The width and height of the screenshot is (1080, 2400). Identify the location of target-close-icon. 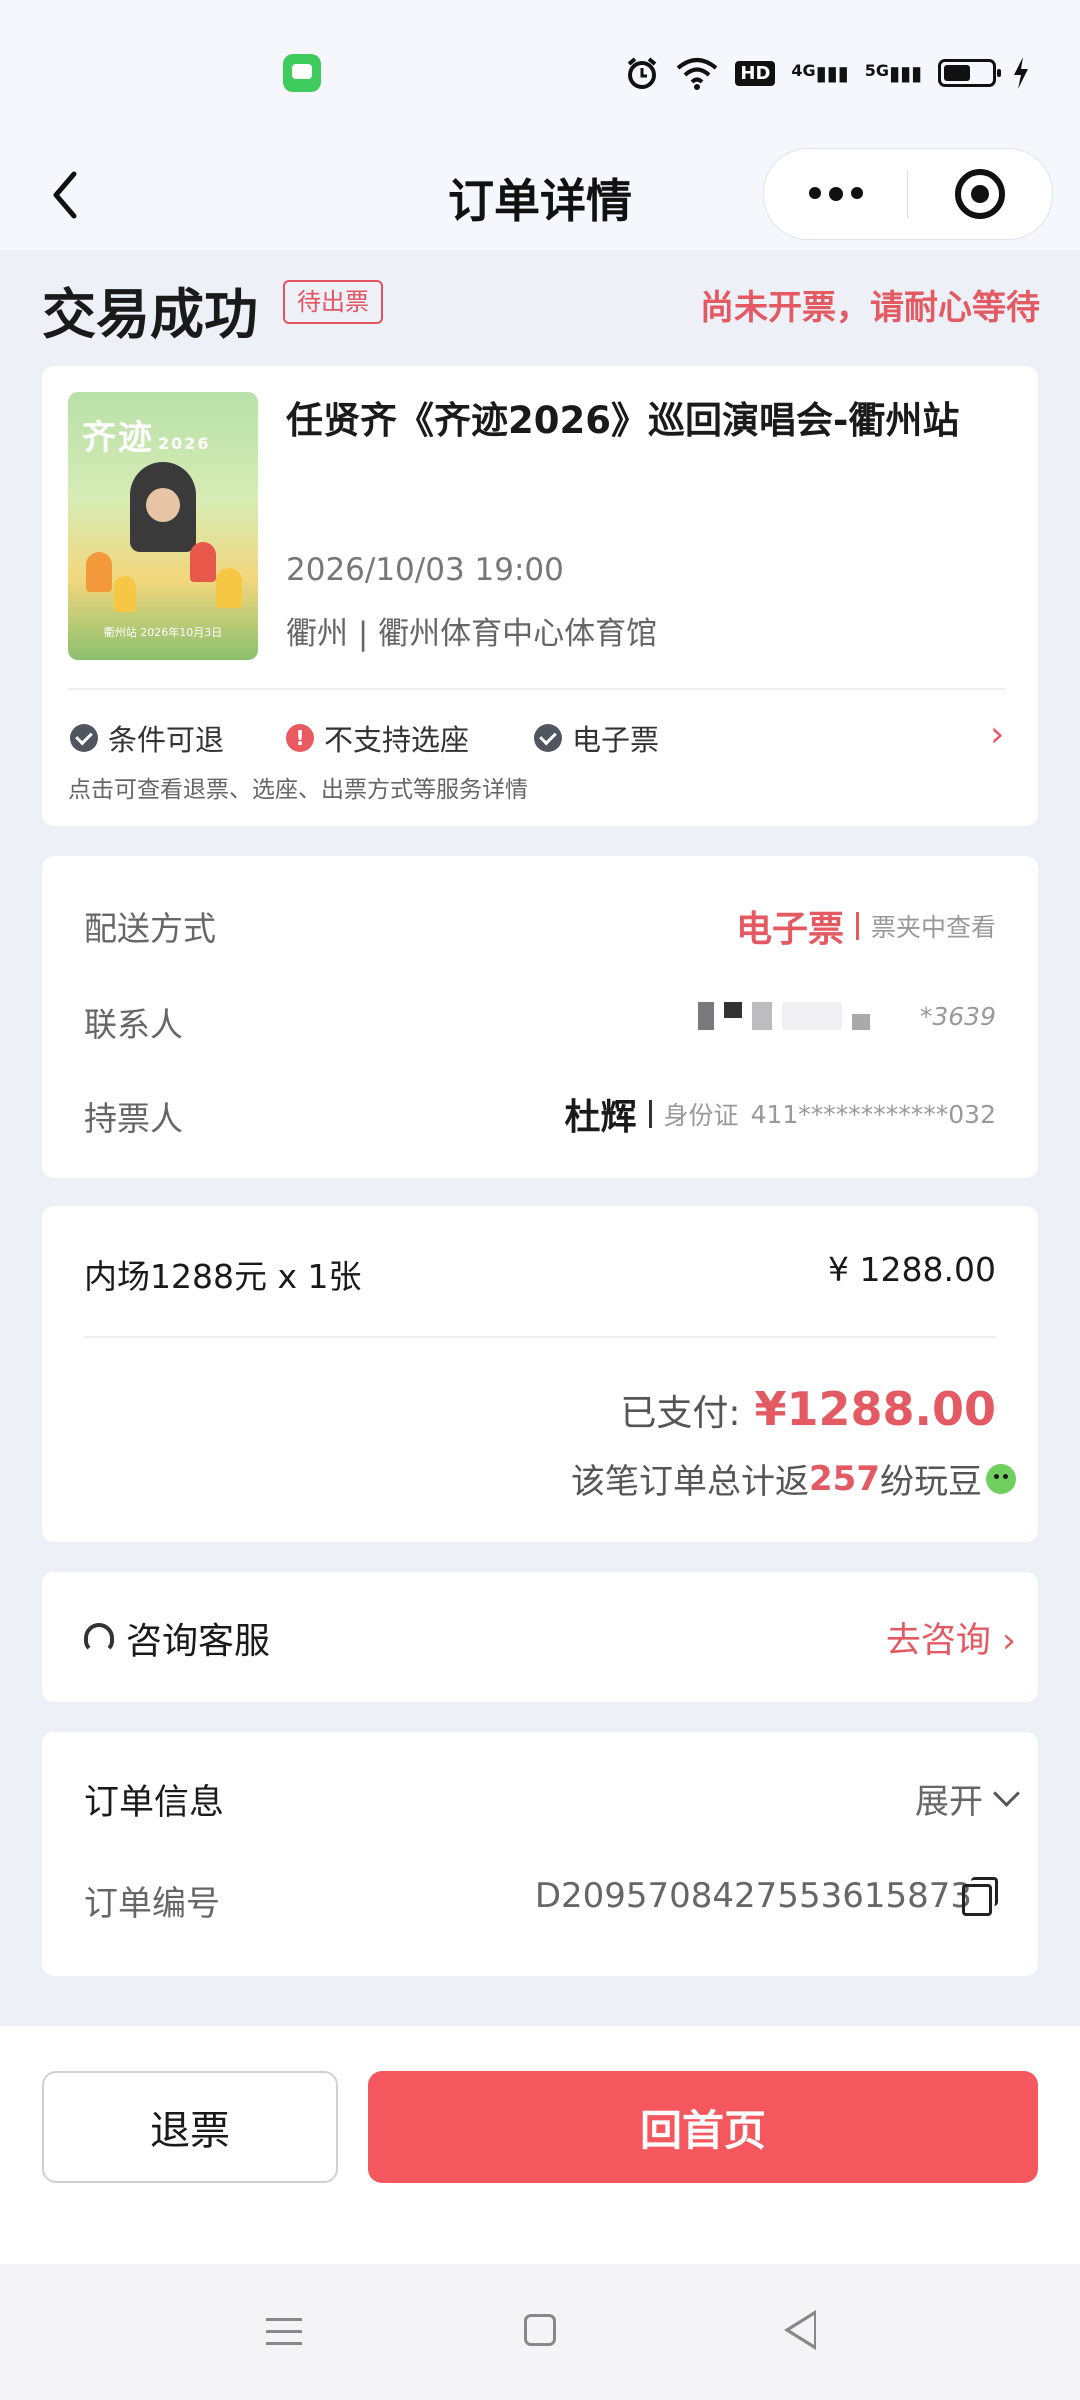
(979, 194).